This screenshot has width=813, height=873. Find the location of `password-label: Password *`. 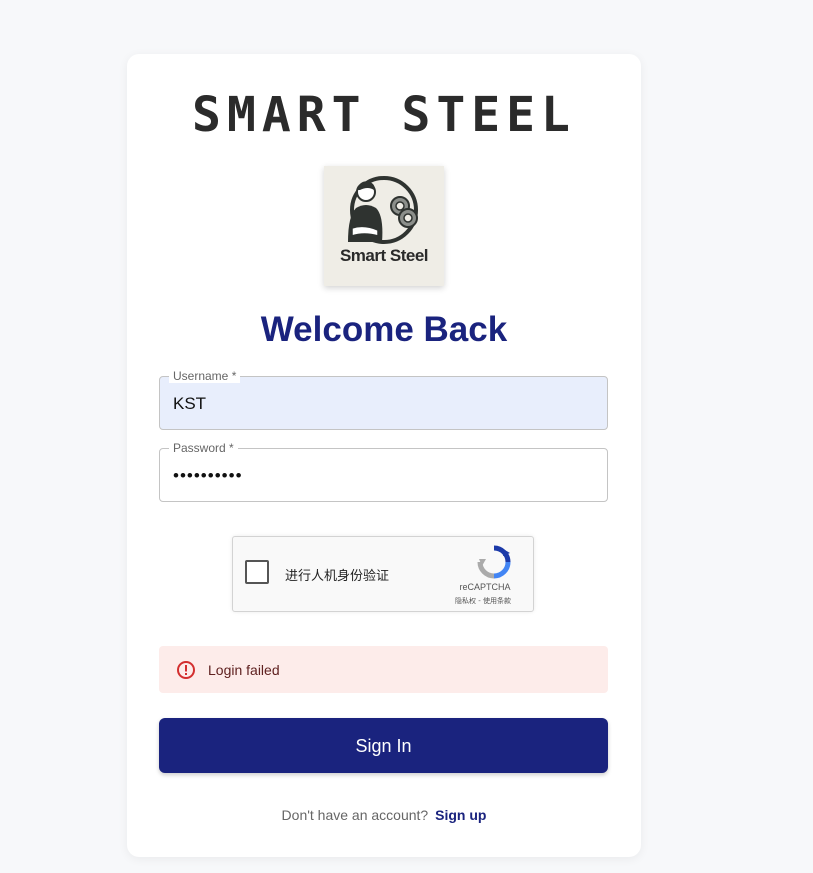

password-label: Password * is located at coordinates (203, 448).